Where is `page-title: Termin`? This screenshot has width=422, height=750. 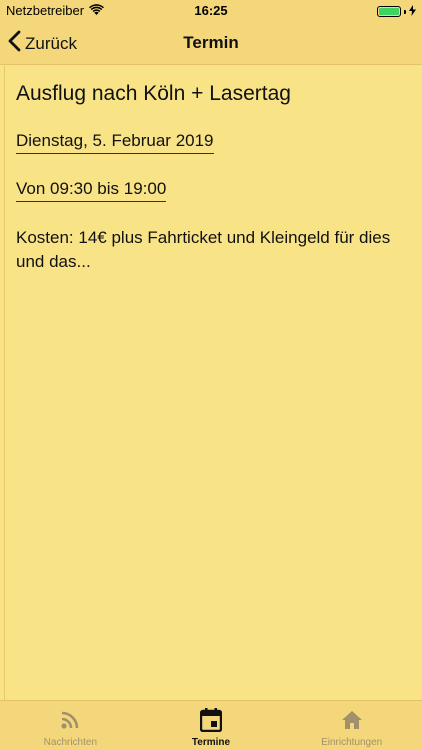
page-title: Termin is located at coordinates (211, 42).